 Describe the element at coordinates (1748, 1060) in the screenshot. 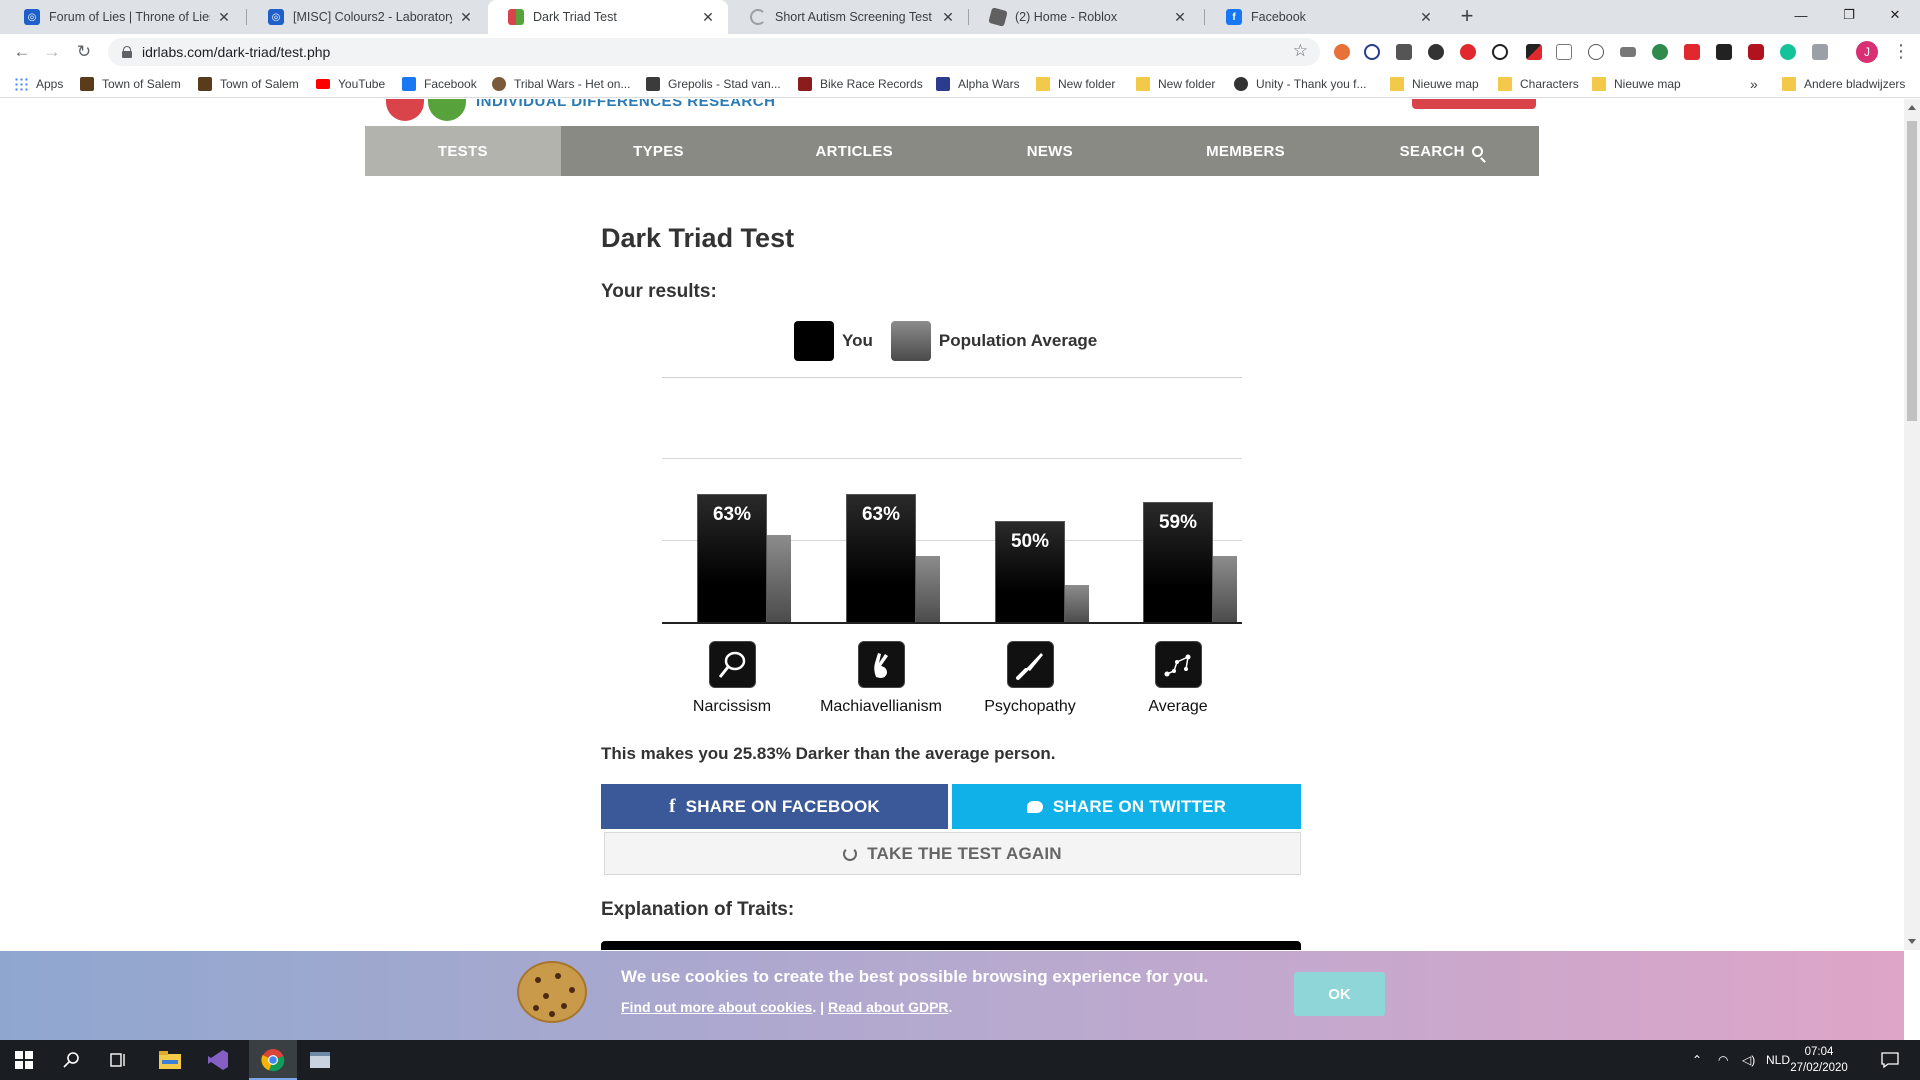

I see `volume-icon: ◁)` at that location.